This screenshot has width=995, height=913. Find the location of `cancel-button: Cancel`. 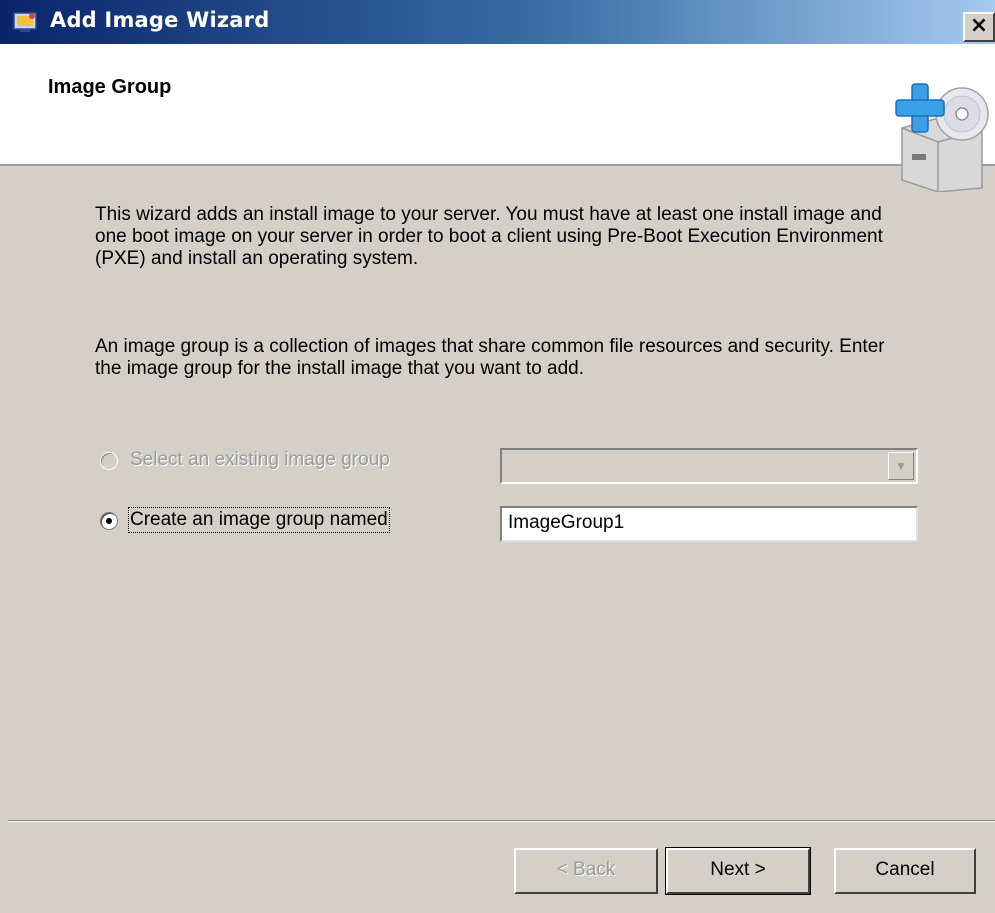

cancel-button: Cancel is located at coordinates (905, 871).